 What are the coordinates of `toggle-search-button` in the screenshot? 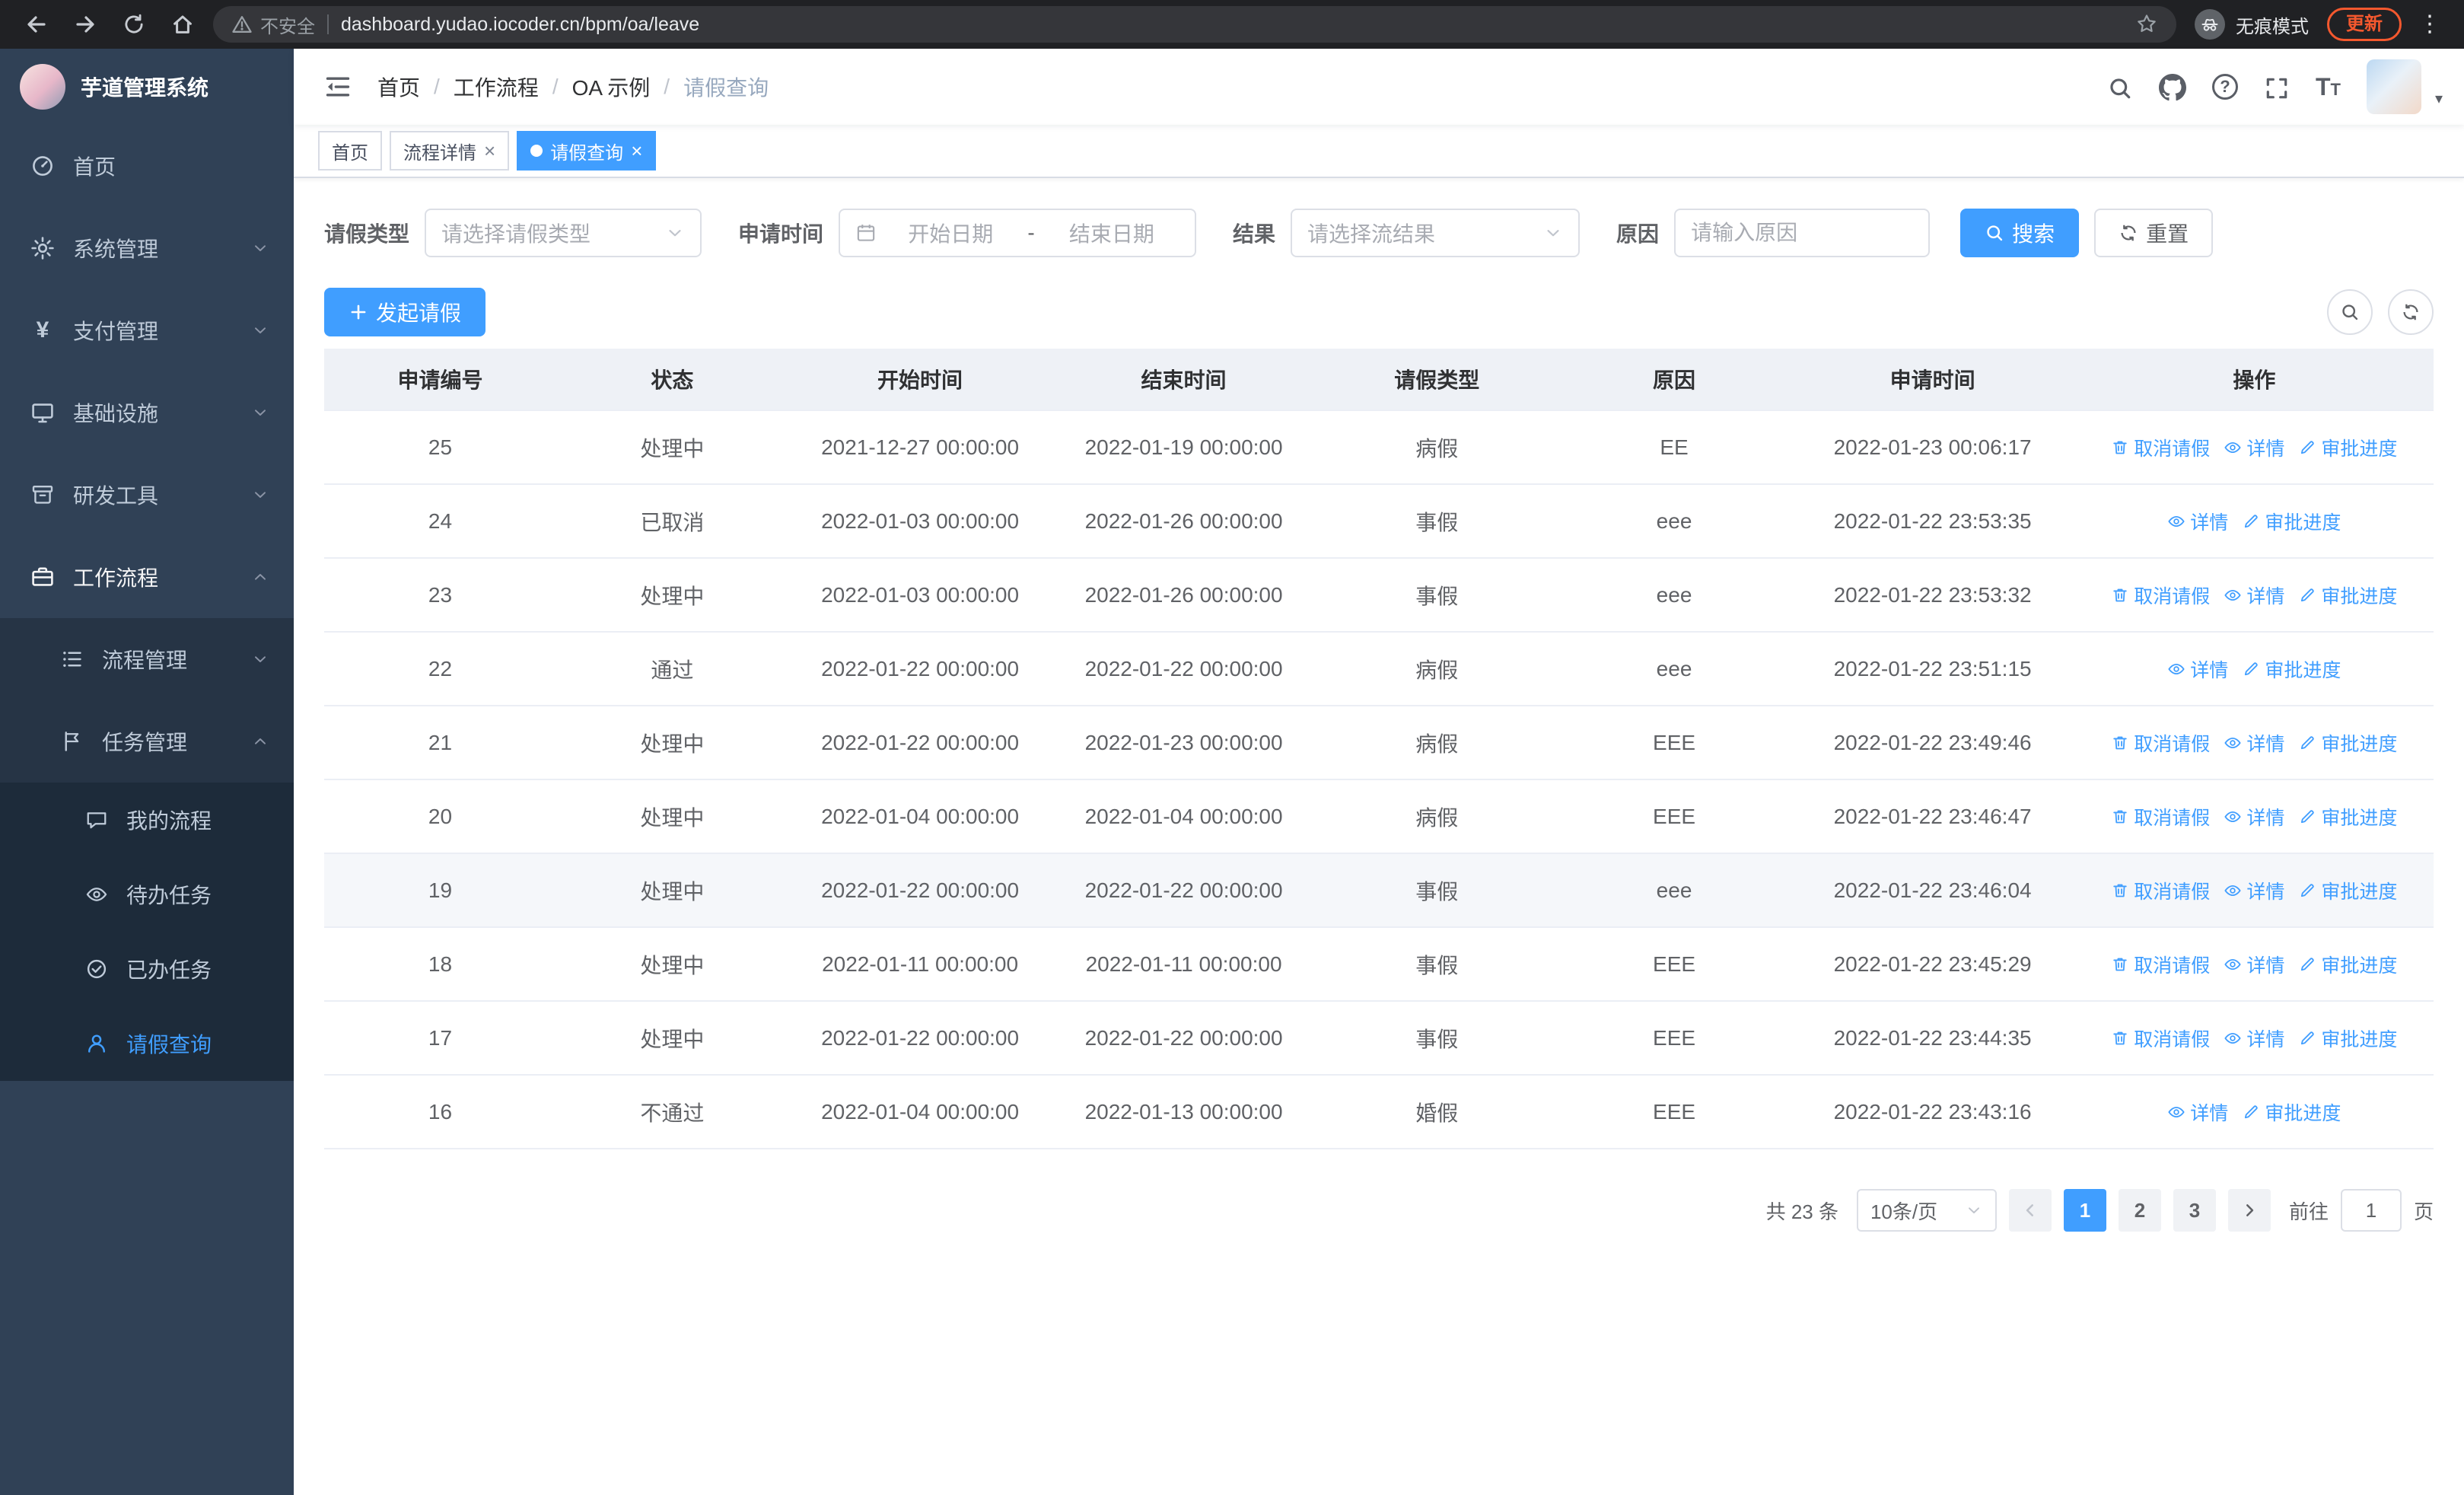 It's located at (2350, 312).